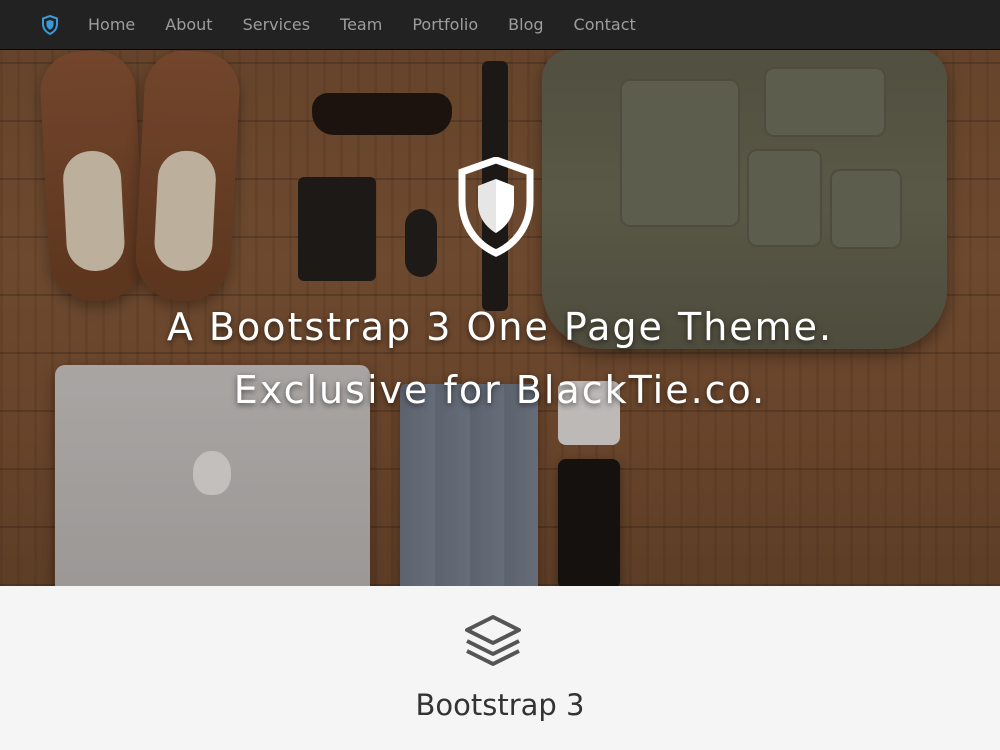 The height and width of the screenshot is (750, 1000). Describe the element at coordinates (500, 327) in the screenshot. I see `hero-title-line1: A Bootstrap 3 One Page Theme.` at that location.